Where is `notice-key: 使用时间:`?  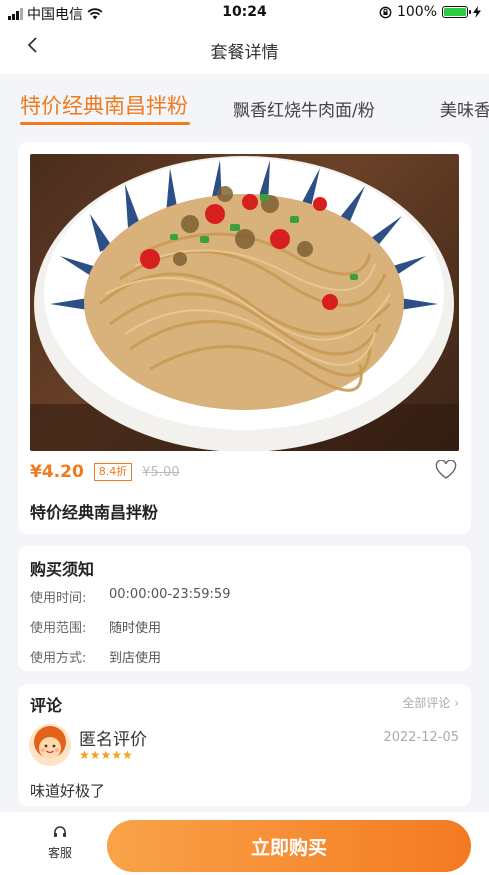
notice-key: 使用时间: is located at coordinates (58, 598).